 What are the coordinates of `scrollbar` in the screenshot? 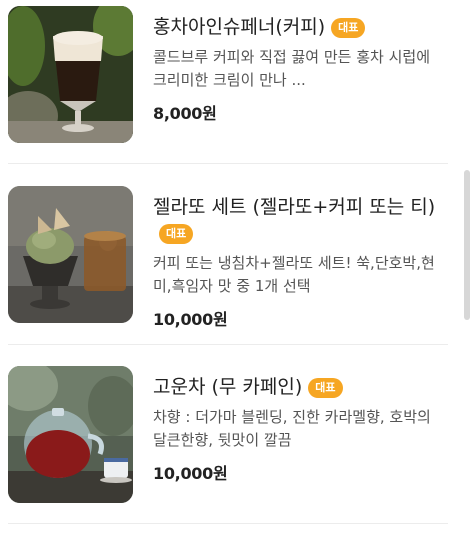 It's located at (467, 245).